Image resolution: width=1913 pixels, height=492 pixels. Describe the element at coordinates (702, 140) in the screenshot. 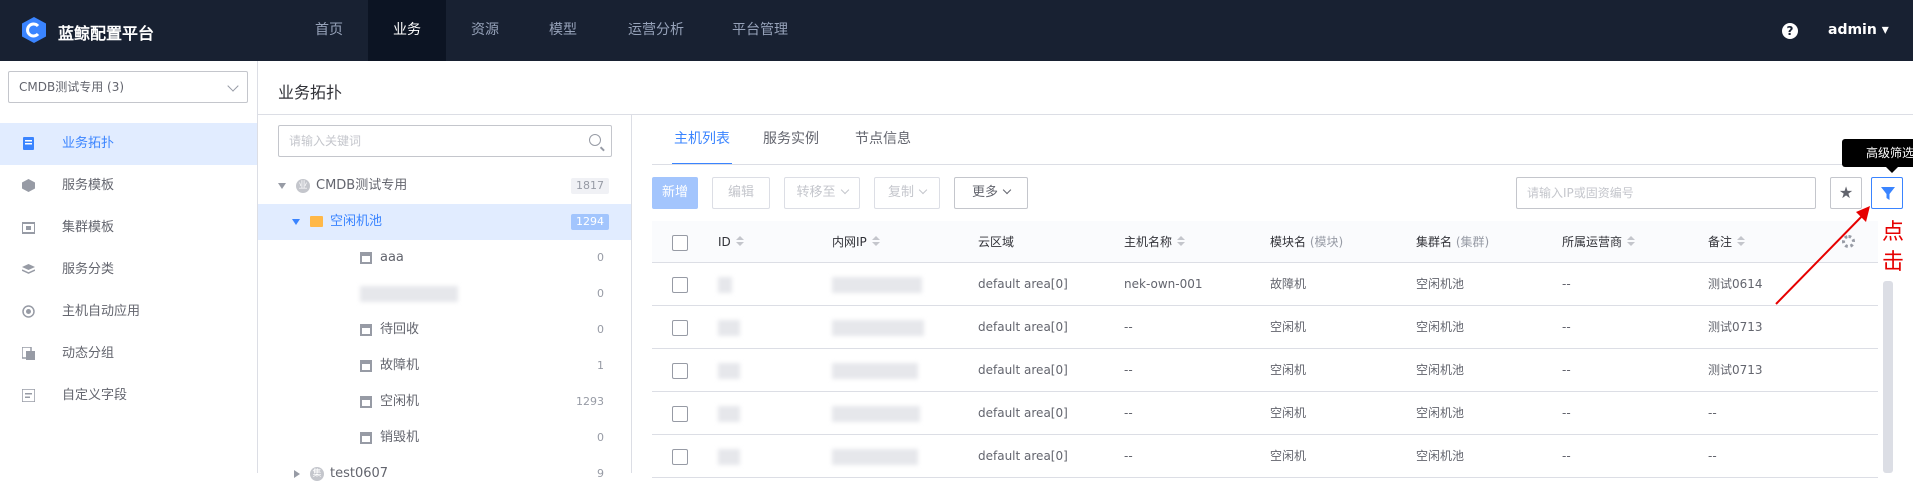

I see `tab-host-list: 主机列表` at that location.